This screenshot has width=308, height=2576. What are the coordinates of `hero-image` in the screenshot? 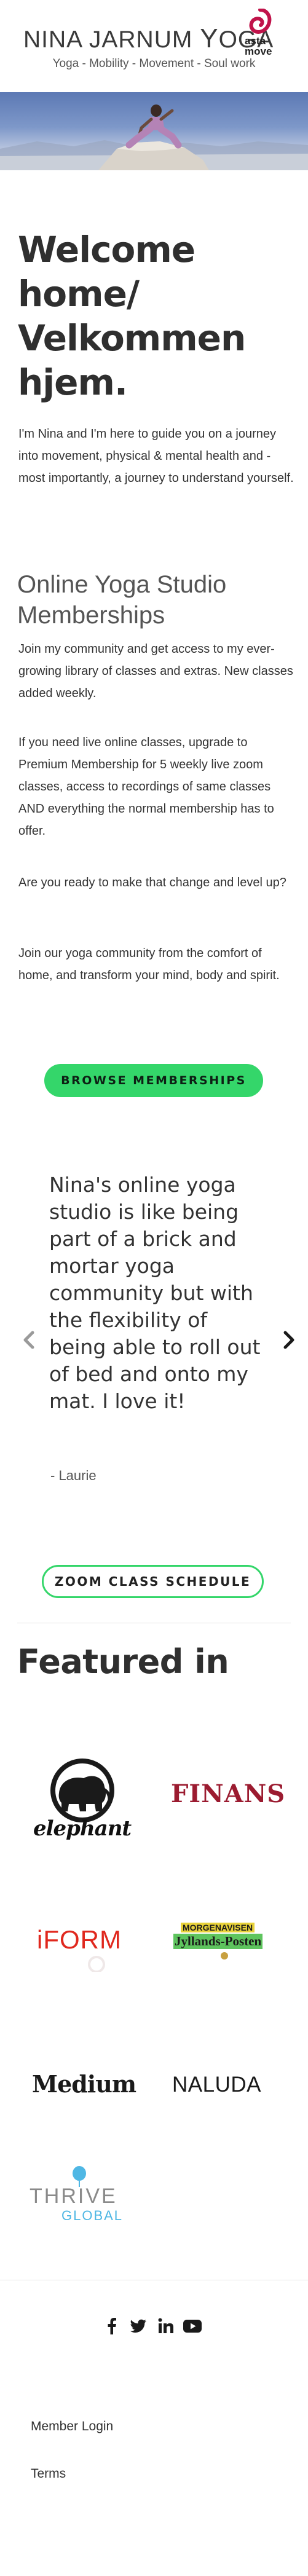 It's located at (154, 131).